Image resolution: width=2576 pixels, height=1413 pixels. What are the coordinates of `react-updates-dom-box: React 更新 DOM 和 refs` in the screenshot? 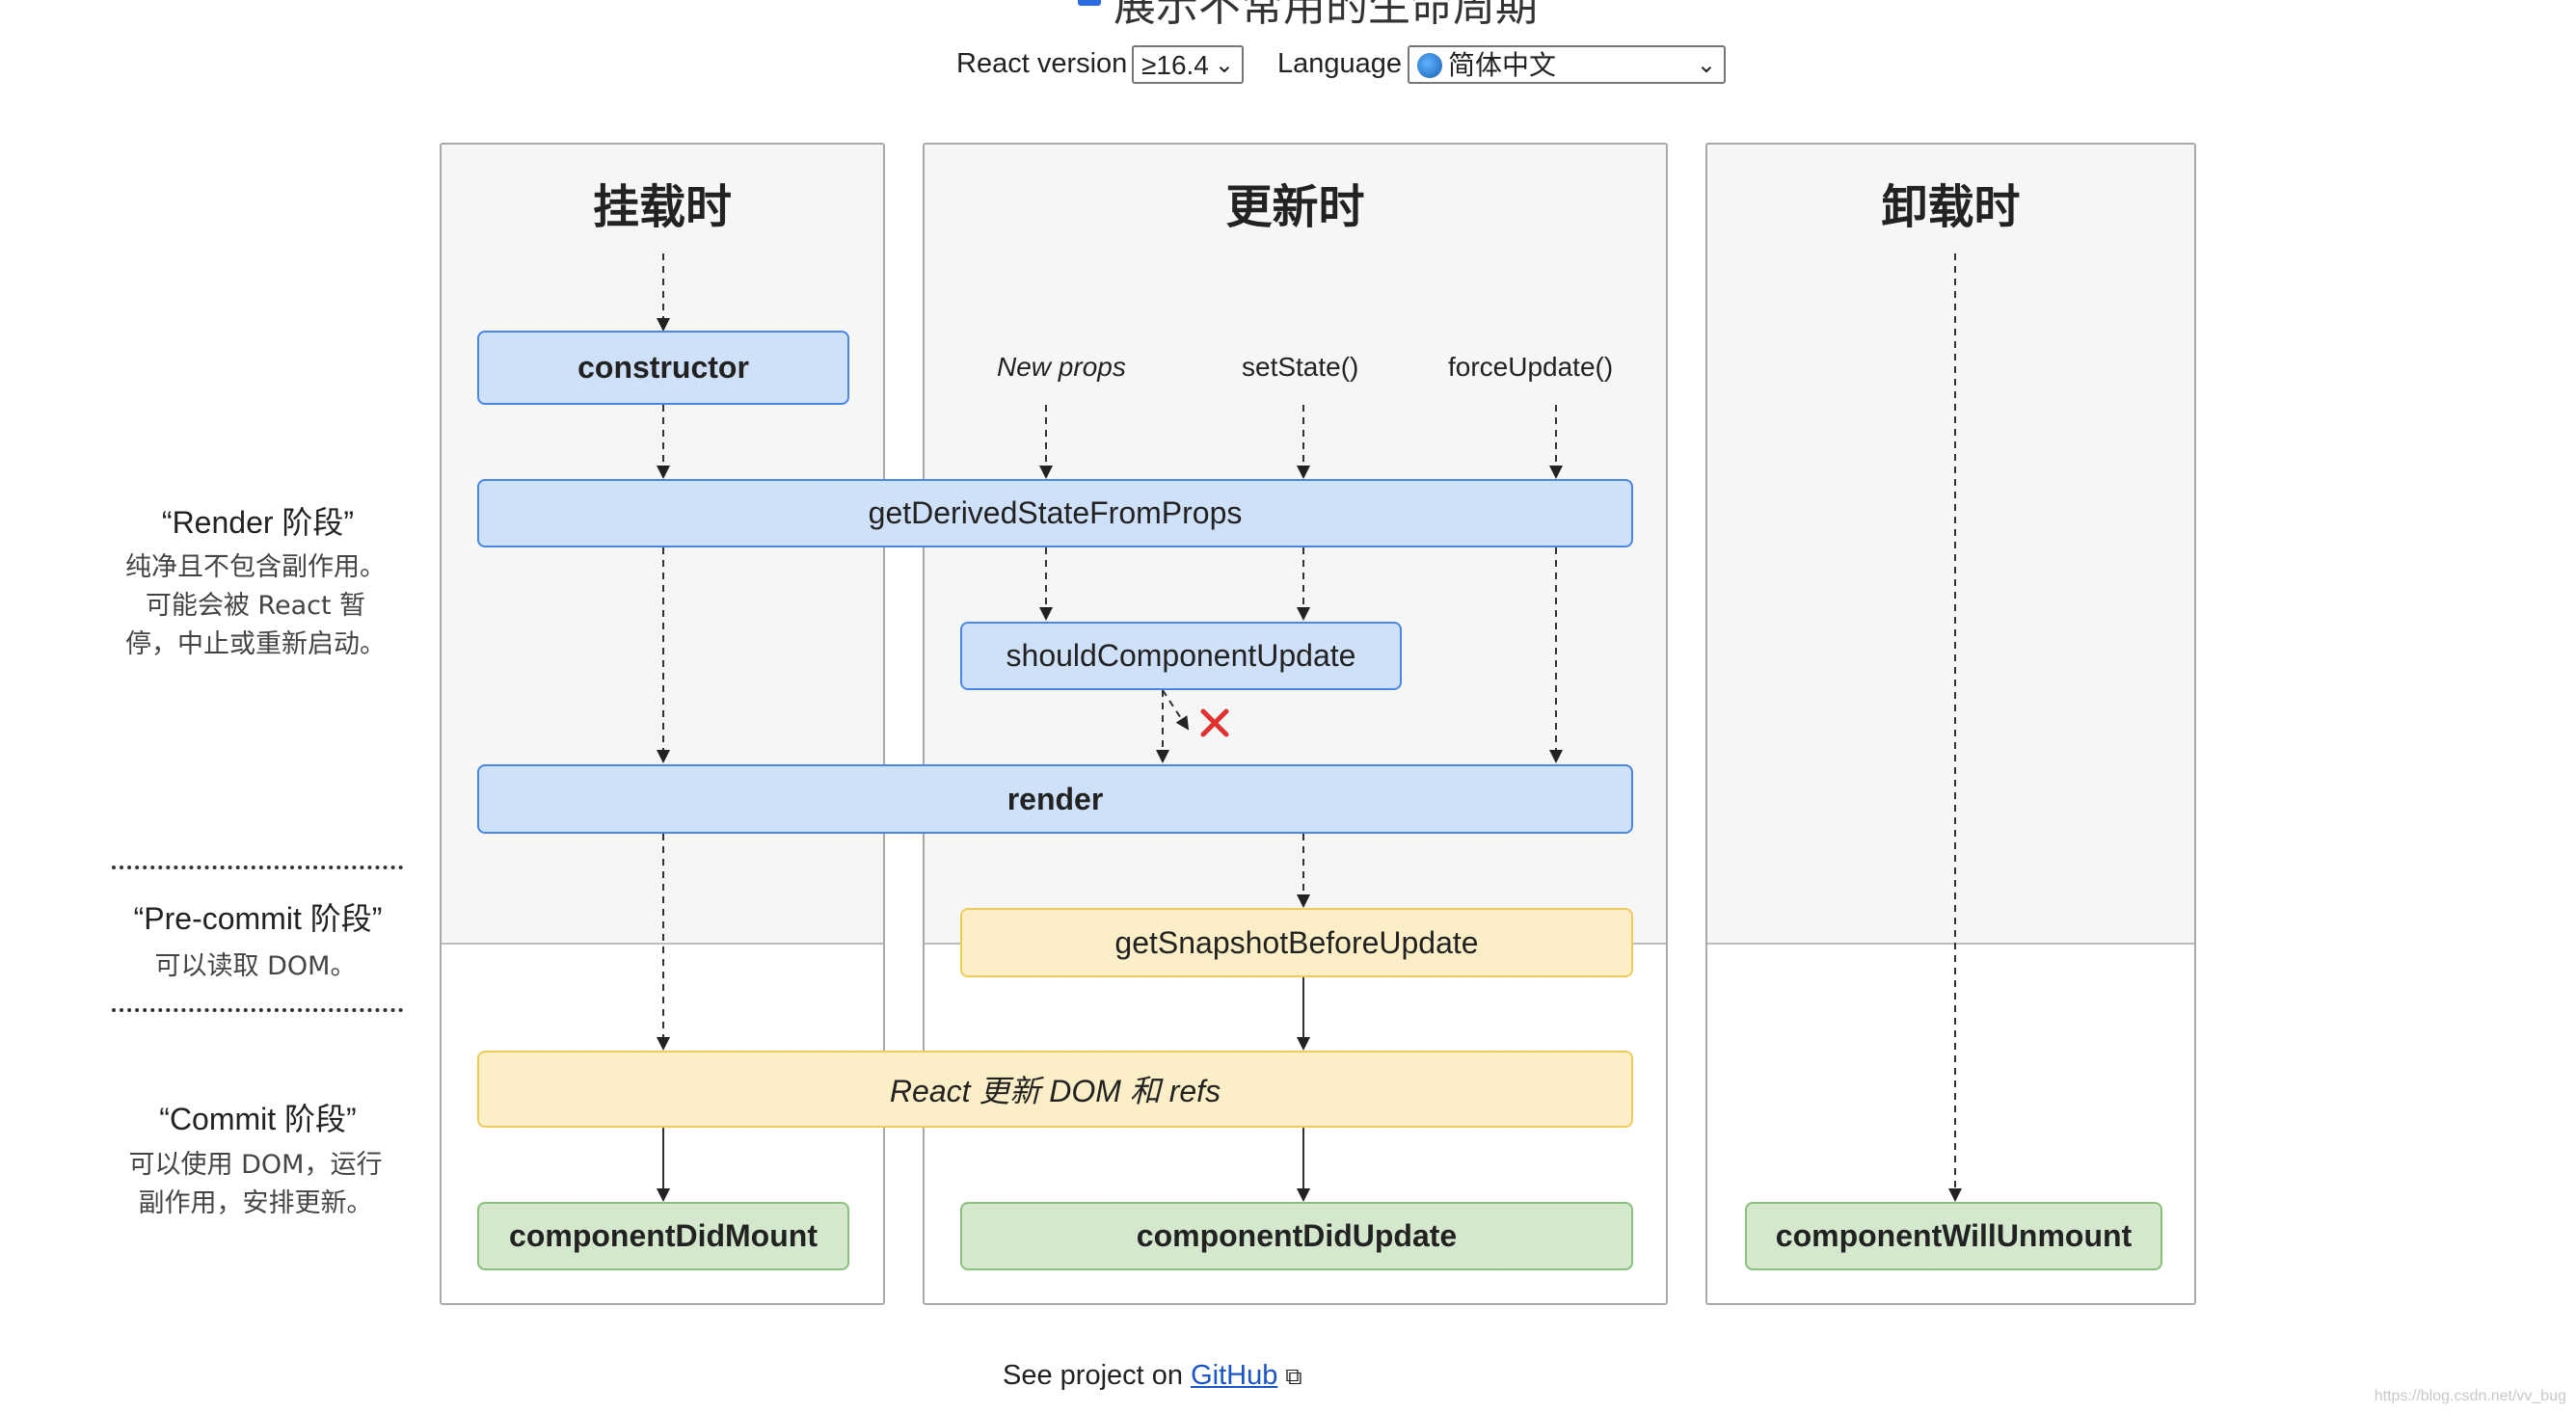 It's located at (1055, 1089).